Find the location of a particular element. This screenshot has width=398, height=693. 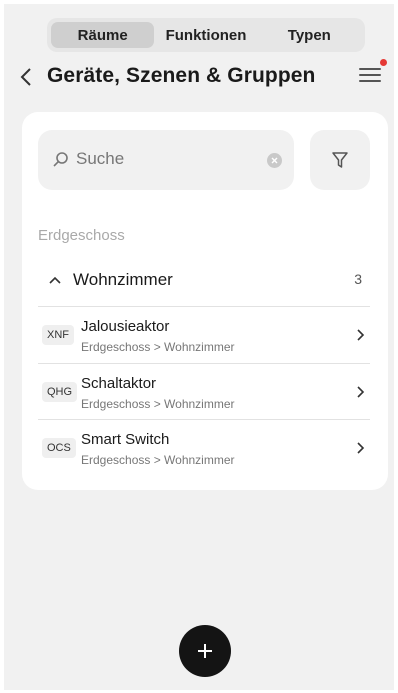

segmented-tabs: Räume Funktionen Typen is located at coordinates (206, 35).